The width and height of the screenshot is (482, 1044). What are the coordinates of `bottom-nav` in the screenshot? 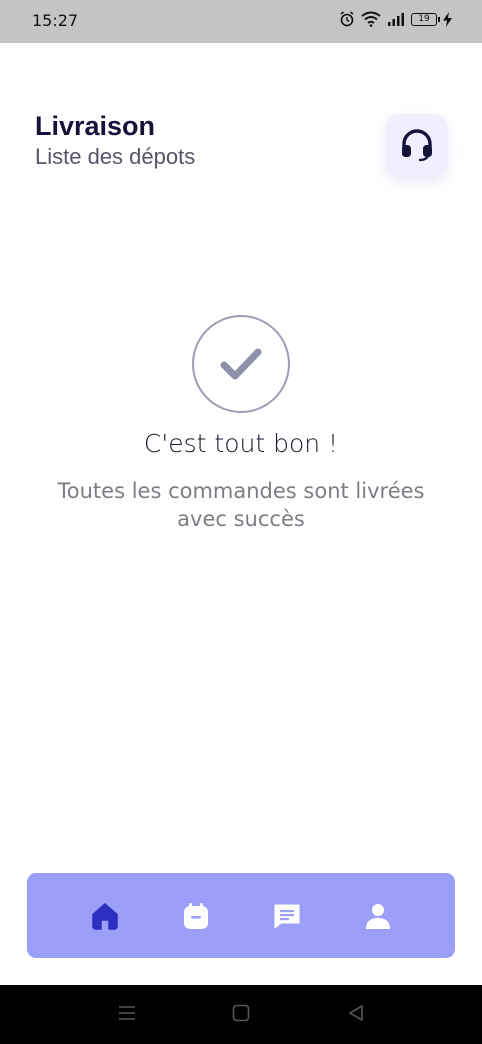 It's located at (241, 915).